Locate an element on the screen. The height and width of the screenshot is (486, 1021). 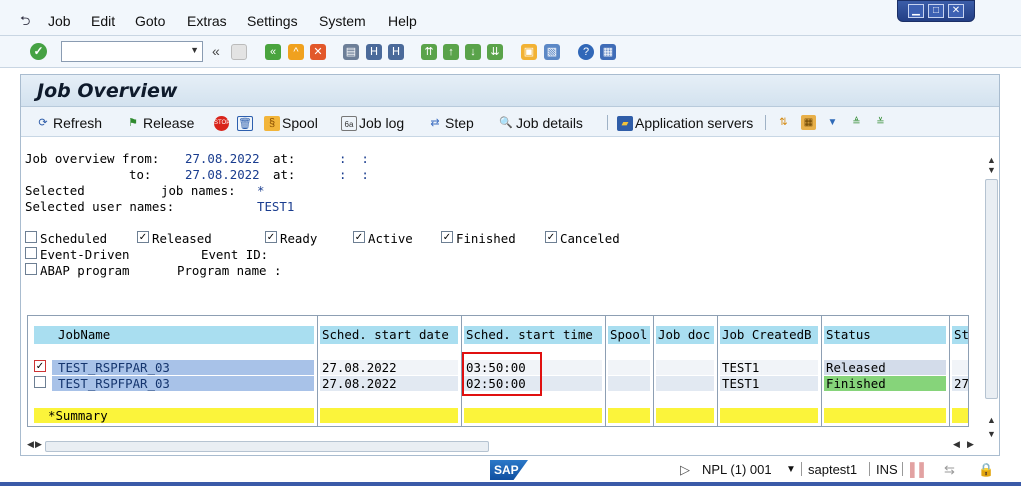
maximize-button: □ is located at coordinates (936, 11).